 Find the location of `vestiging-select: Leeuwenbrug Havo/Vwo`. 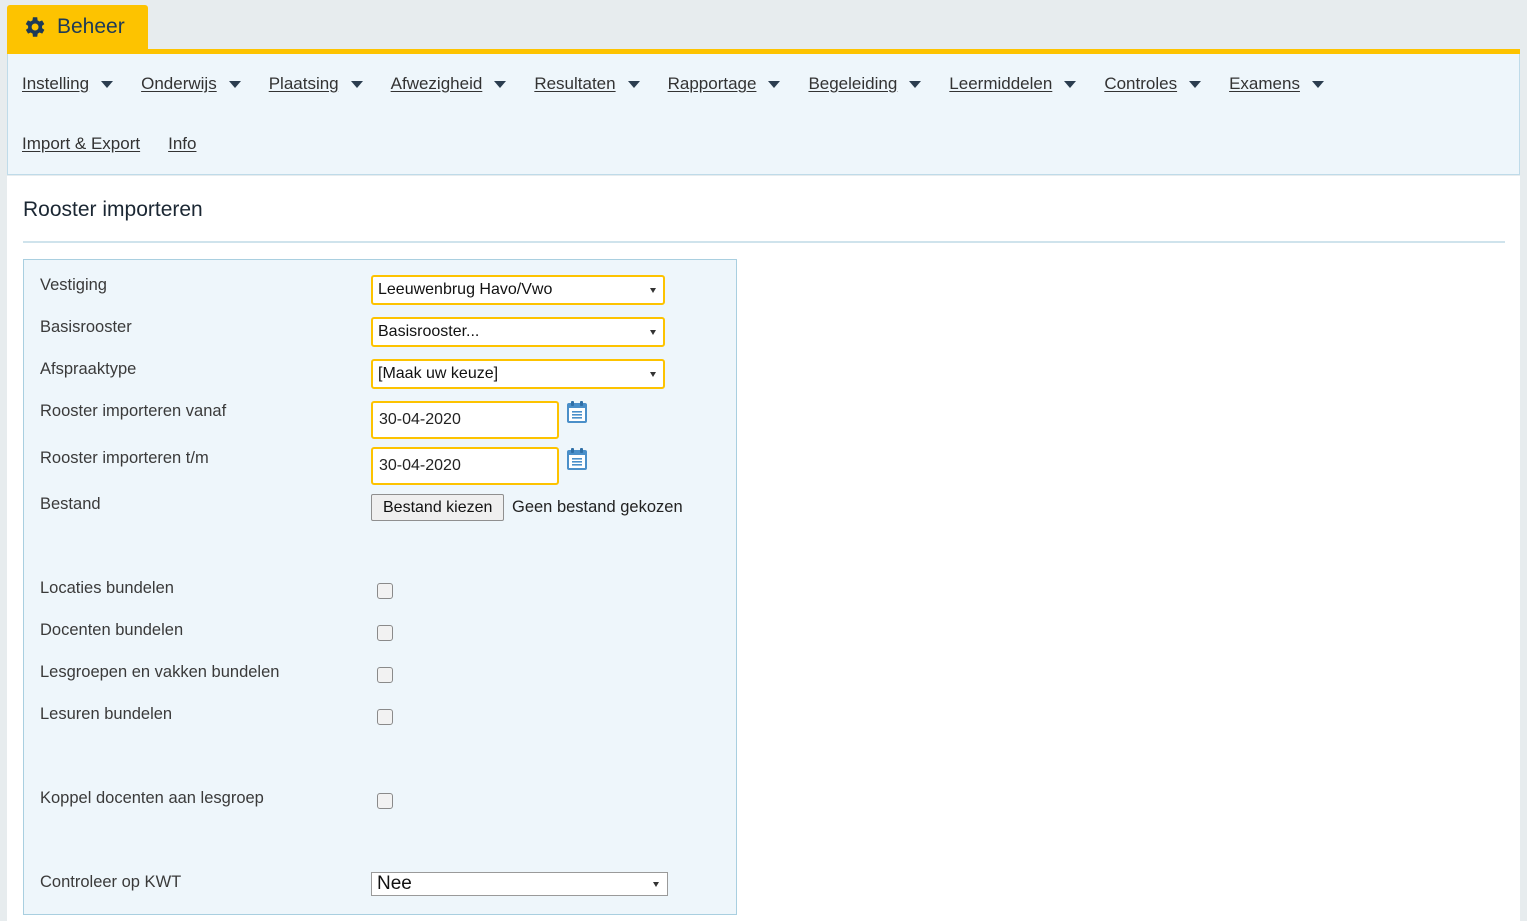

vestiging-select: Leeuwenbrug Havo/Vwo is located at coordinates (518, 290).